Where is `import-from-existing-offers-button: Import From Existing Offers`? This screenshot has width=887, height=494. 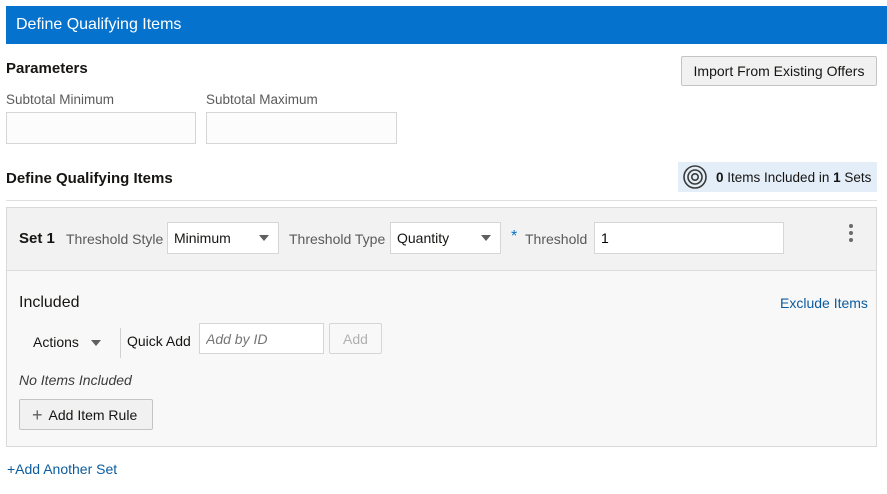 import-from-existing-offers-button: Import From Existing Offers is located at coordinates (779, 71).